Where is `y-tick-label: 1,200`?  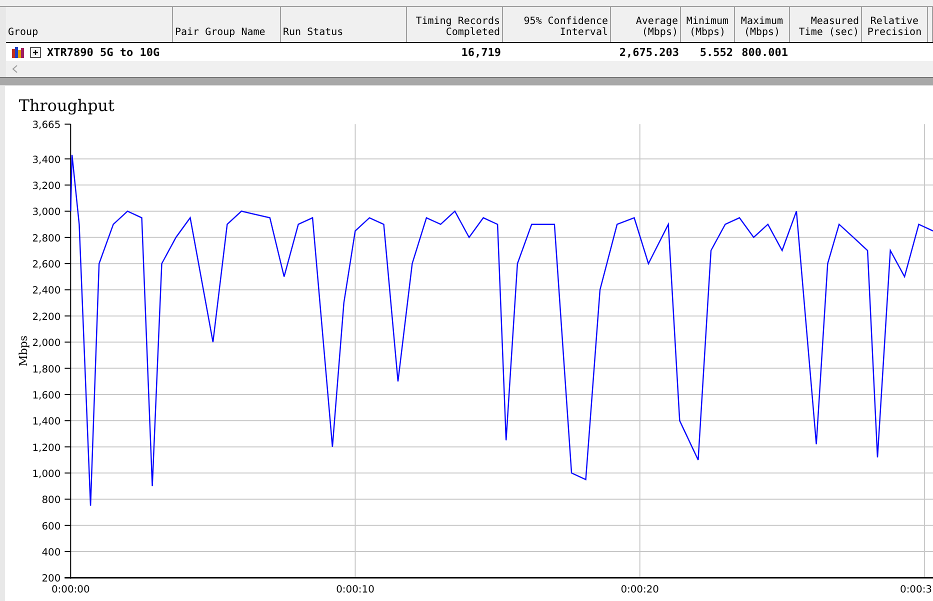 y-tick-label: 1,200 is located at coordinates (46, 448).